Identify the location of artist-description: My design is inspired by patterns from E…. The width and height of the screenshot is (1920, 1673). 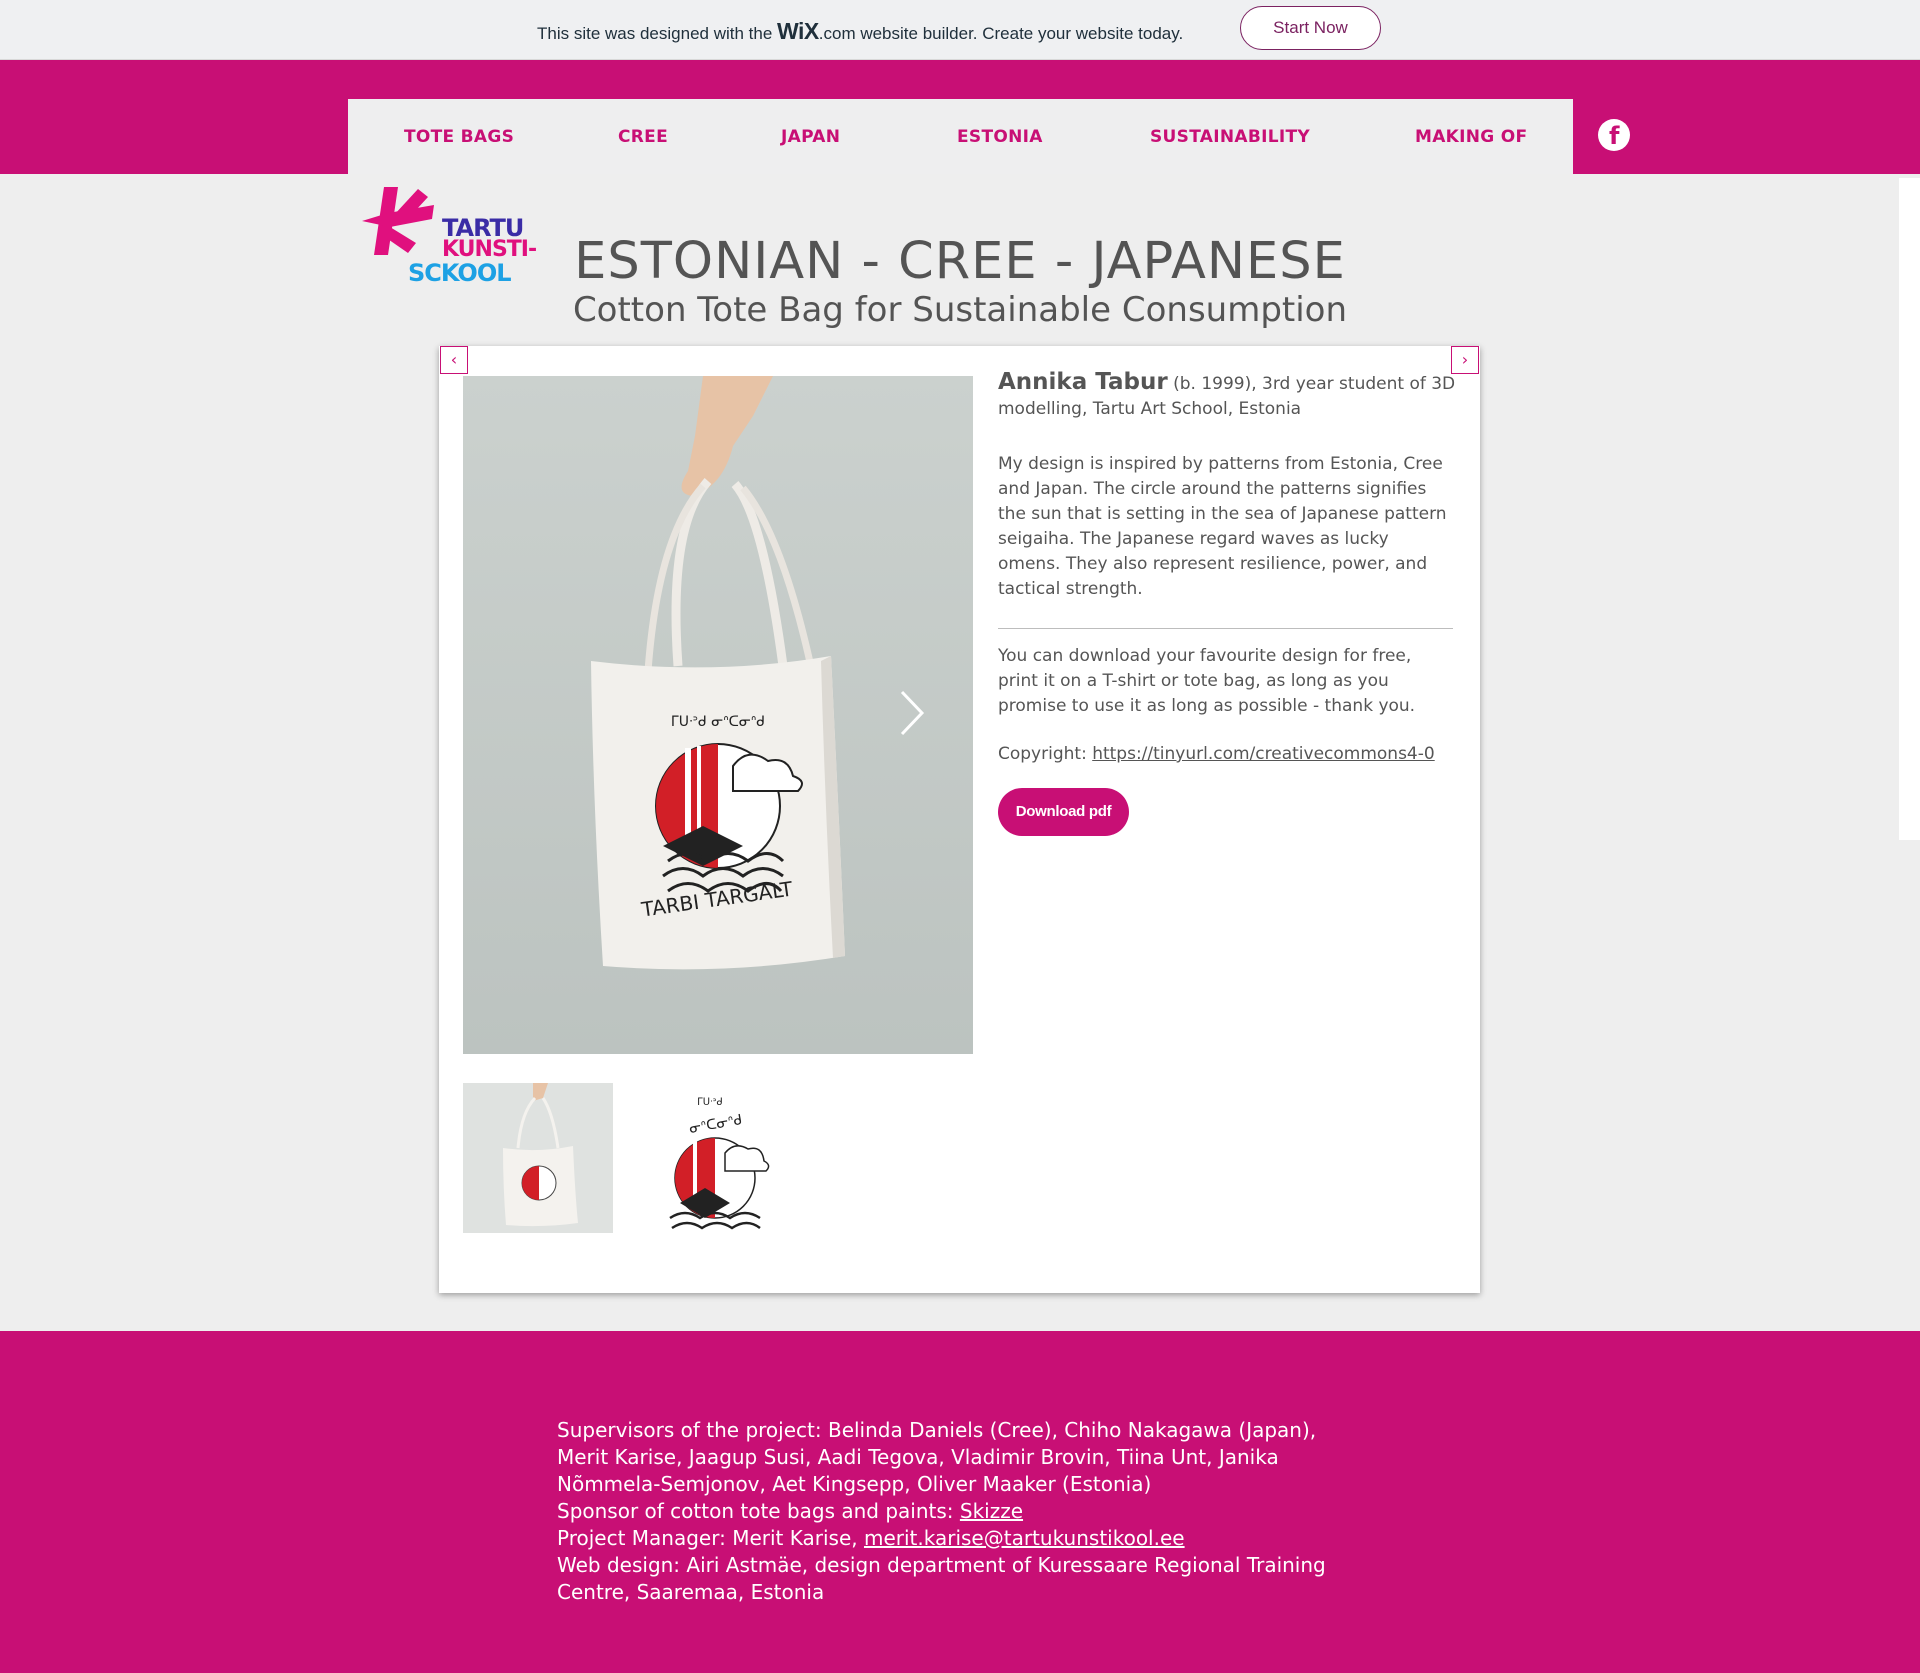
(1222, 526).